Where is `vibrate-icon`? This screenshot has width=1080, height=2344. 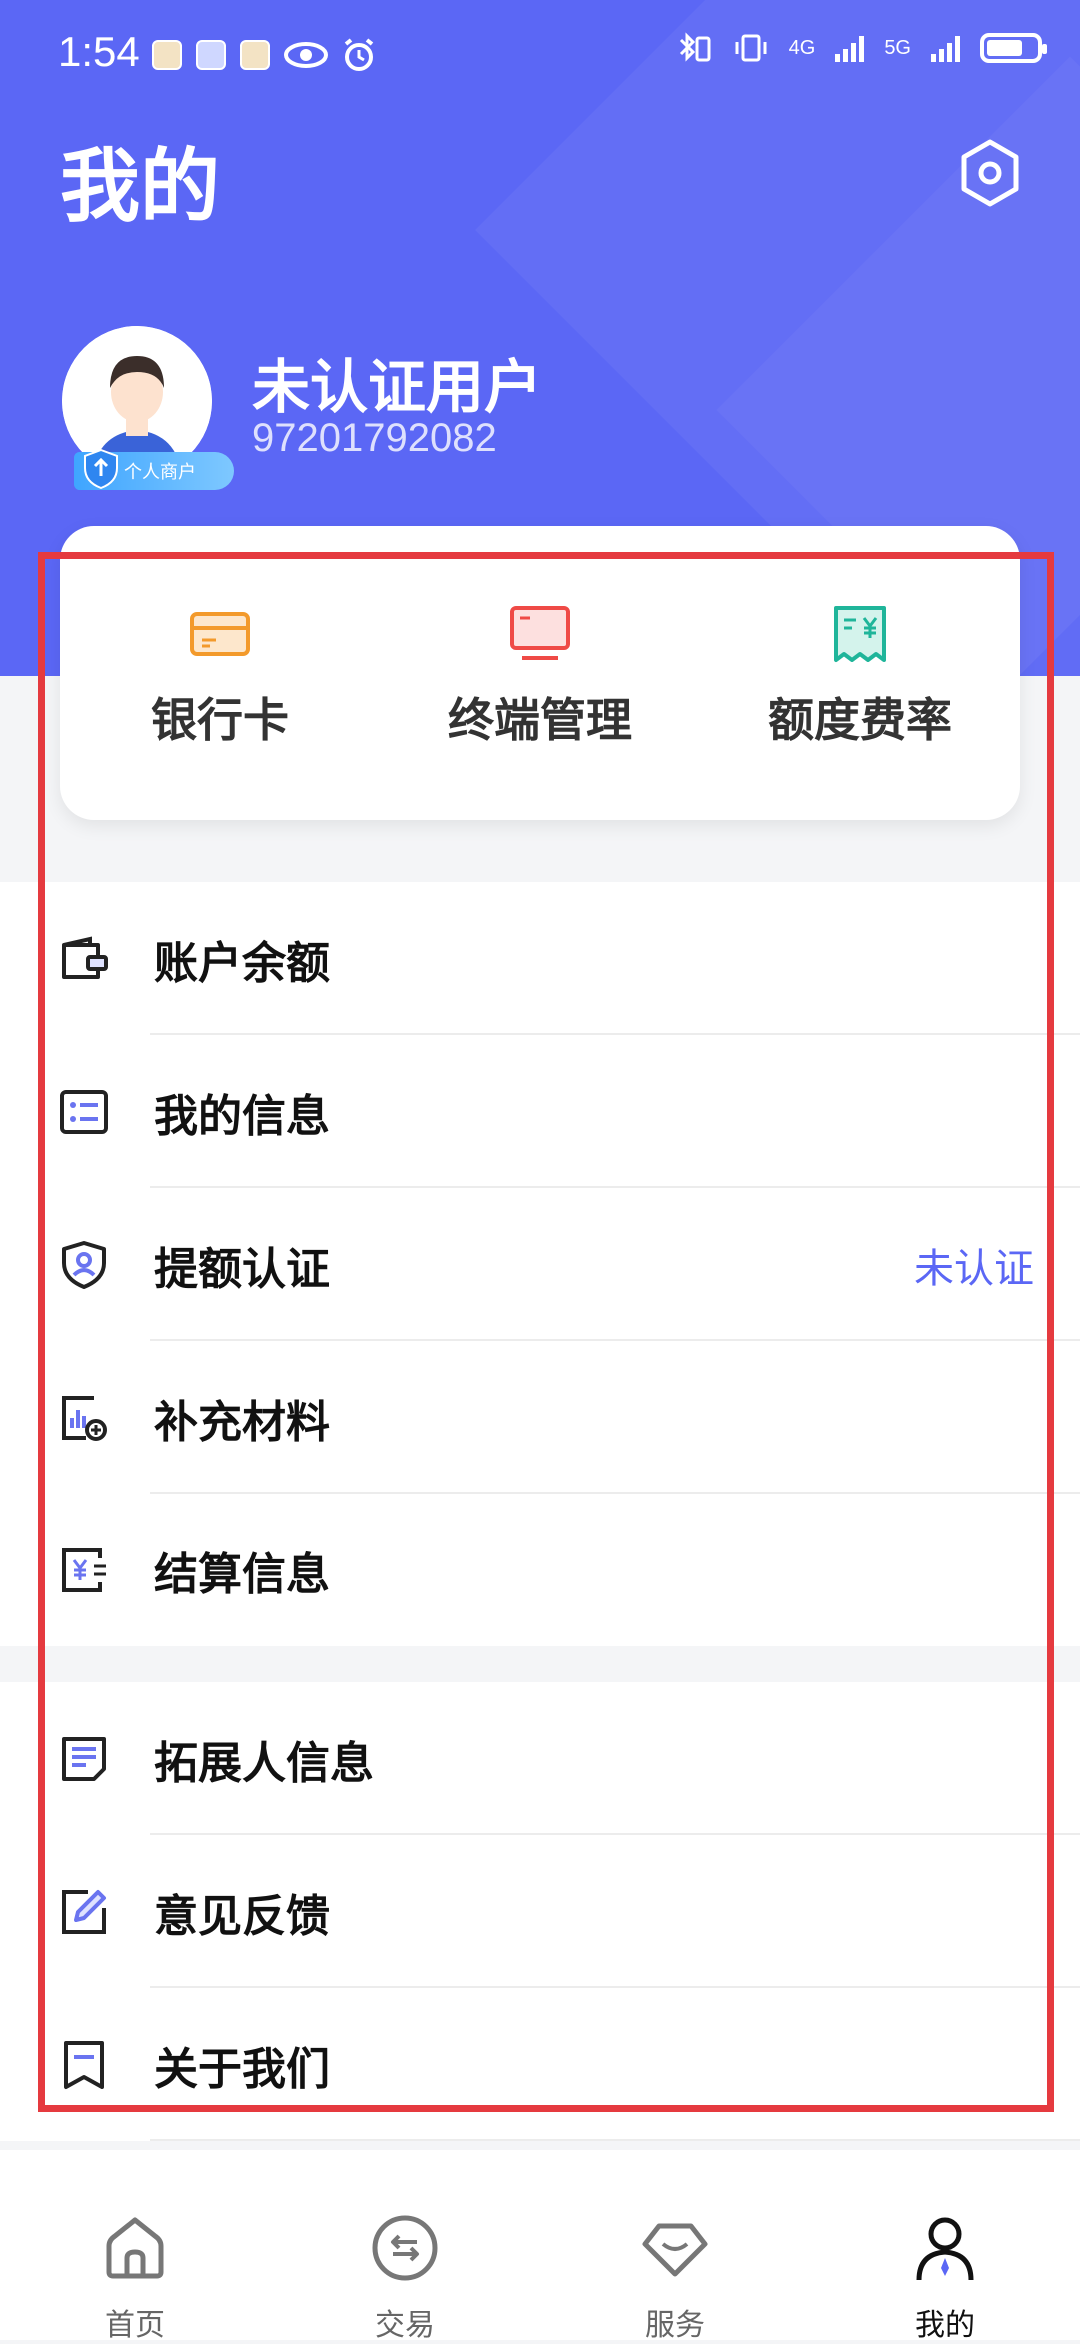 vibrate-icon is located at coordinates (751, 48).